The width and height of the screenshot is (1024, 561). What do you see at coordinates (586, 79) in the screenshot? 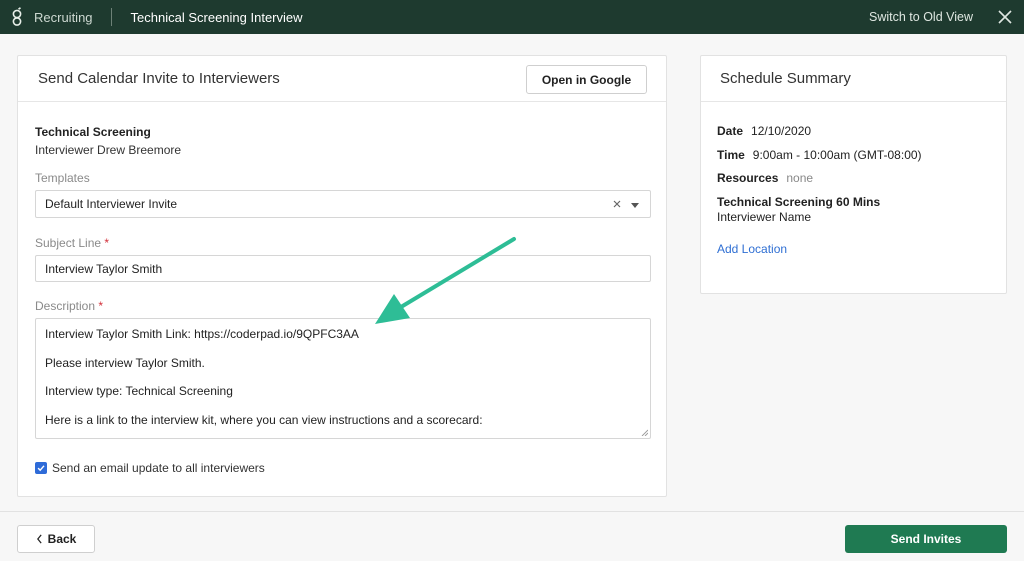
I see `open-in-google-button: Open in Google` at bounding box center [586, 79].